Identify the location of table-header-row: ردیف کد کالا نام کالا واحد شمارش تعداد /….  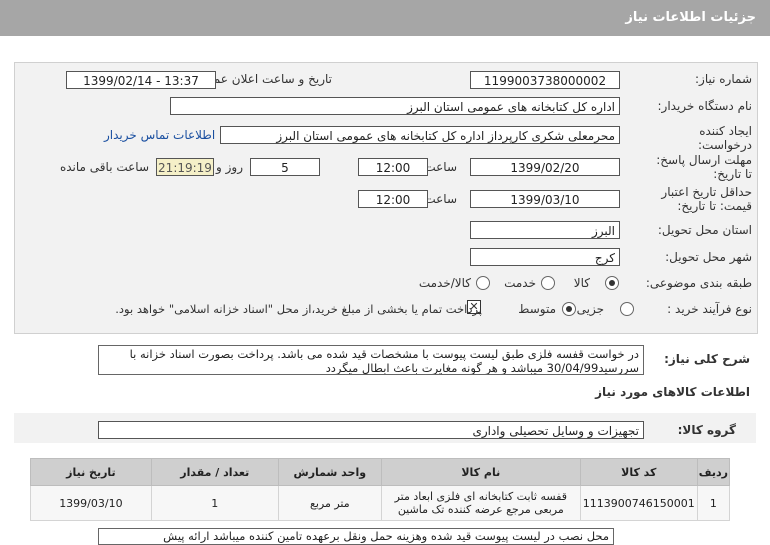
(380, 472).